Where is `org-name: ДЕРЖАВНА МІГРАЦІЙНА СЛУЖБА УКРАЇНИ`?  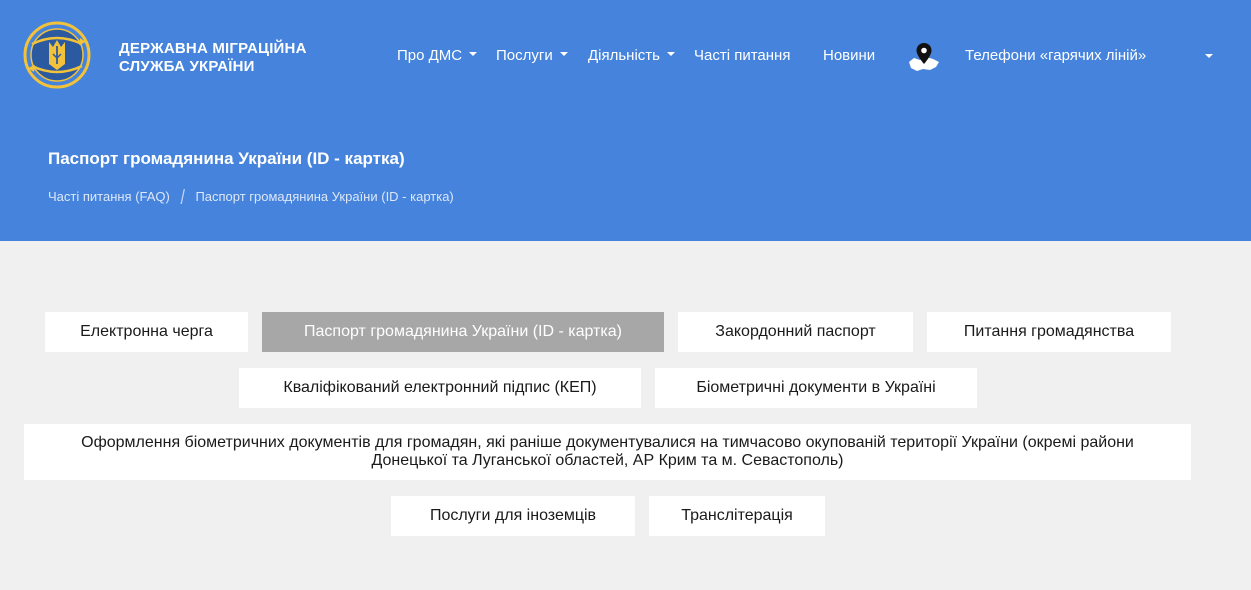 org-name: ДЕРЖАВНА МІГРАЦІЙНА СЛУЖБА УКРАЇНИ is located at coordinates (213, 58).